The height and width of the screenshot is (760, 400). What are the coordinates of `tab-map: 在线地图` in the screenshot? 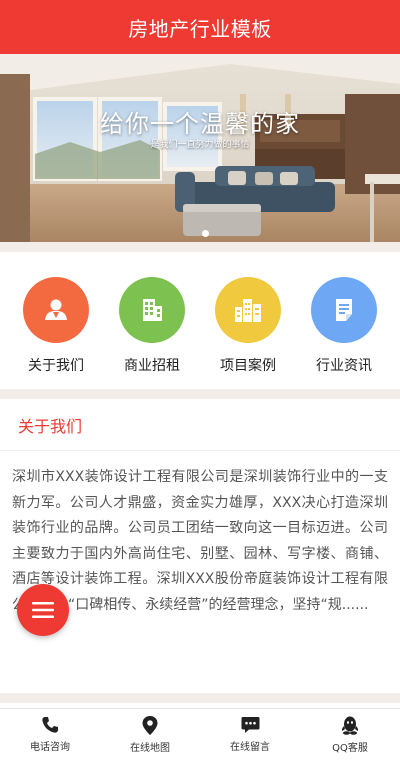 It's located at (150, 734).